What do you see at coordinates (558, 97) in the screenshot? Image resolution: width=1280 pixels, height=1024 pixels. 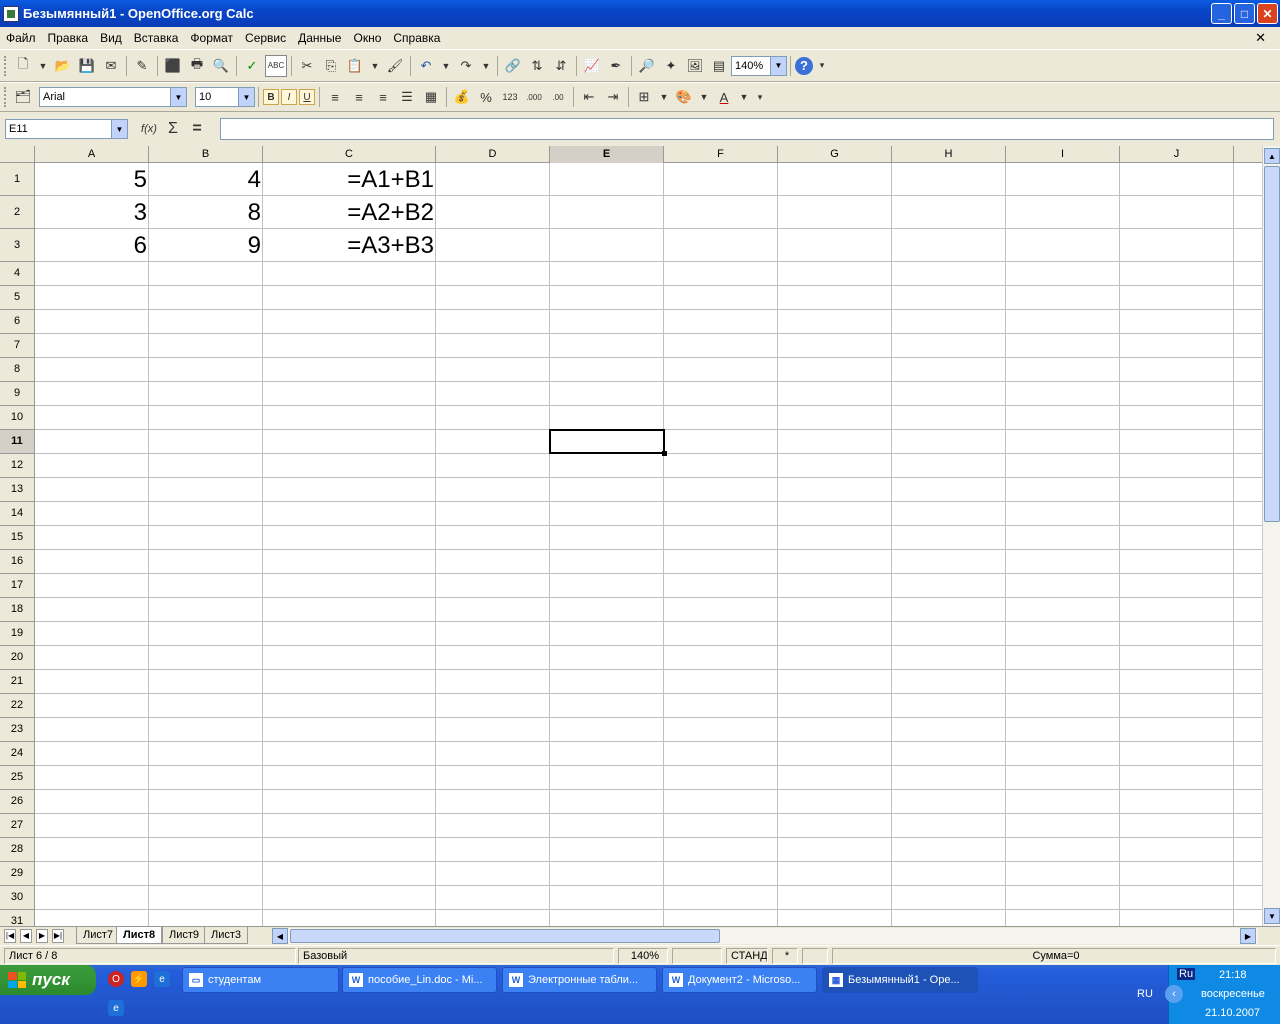 I see `delete-decimal-icon: .00` at bounding box center [558, 97].